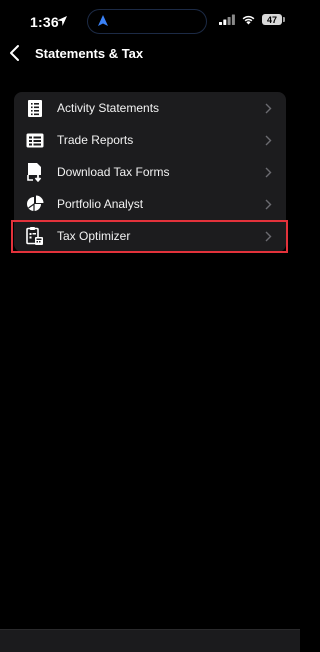  What do you see at coordinates (35, 140) in the screenshot?
I see `report-icon` at bounding box center [35, 140].